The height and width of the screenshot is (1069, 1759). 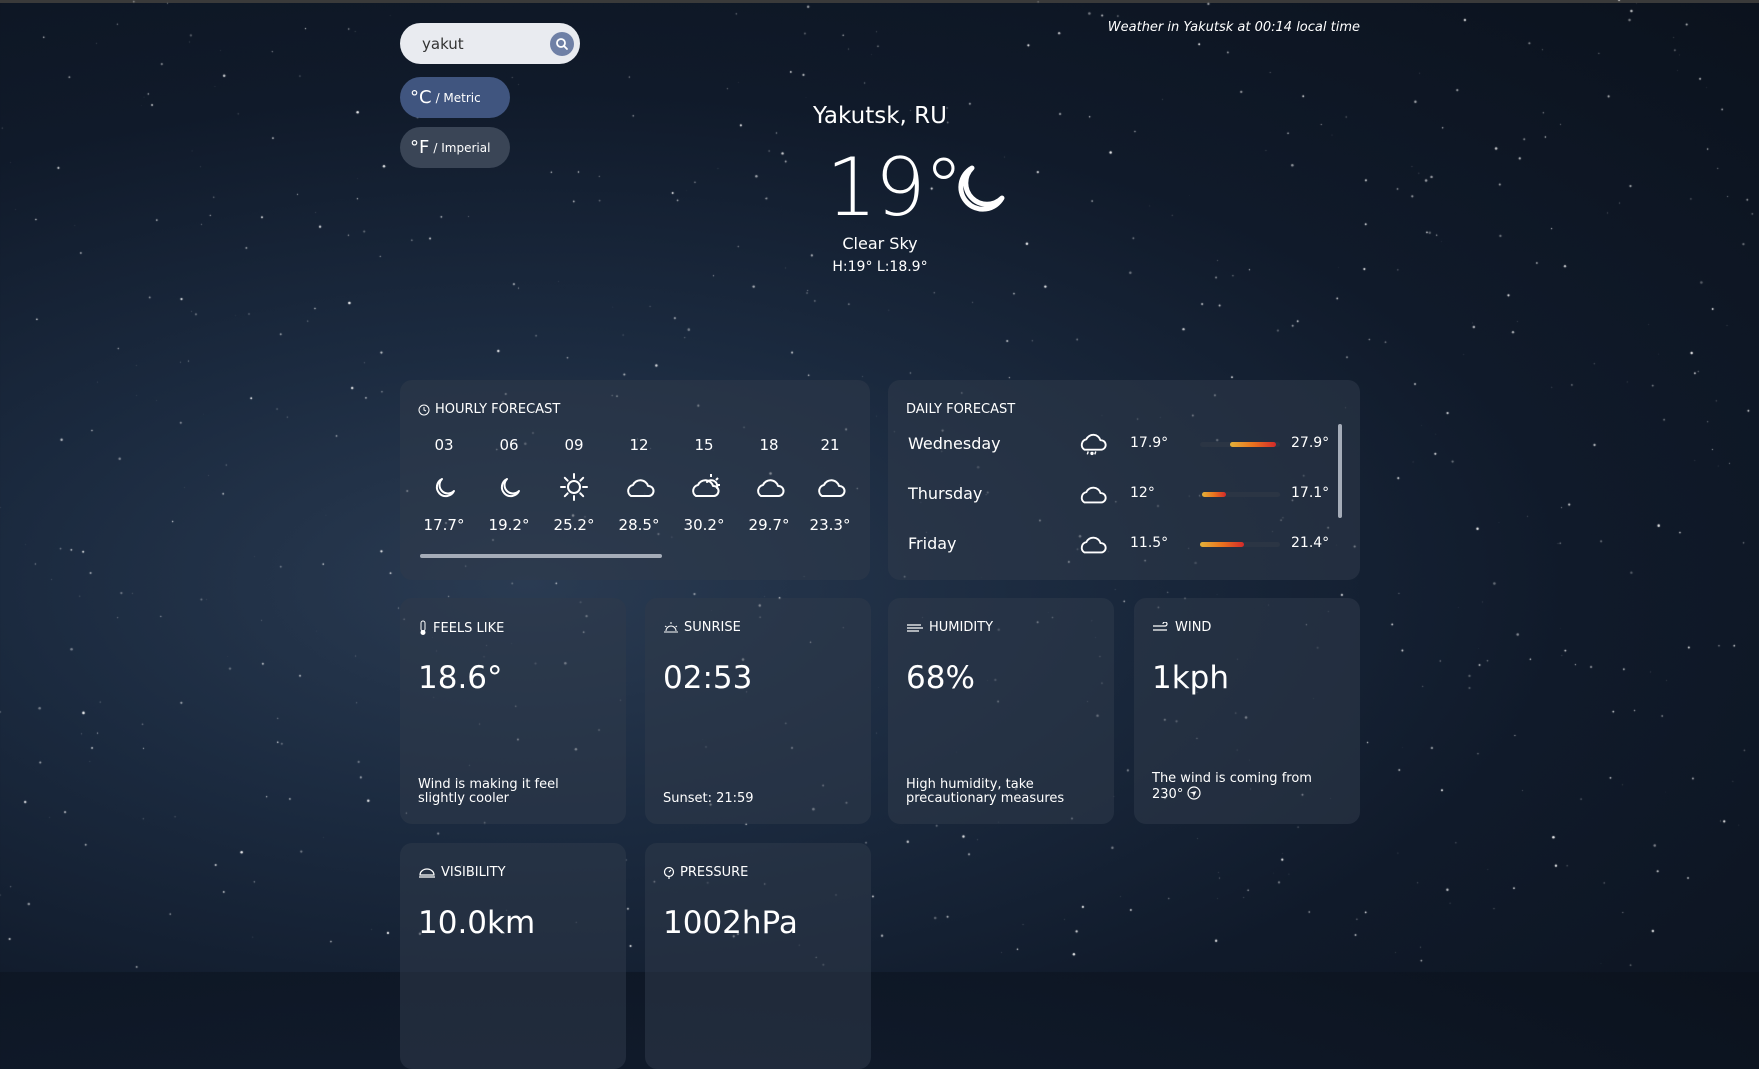 I want to click on sunrise-value: 02:53, so click(x=708, y=678).